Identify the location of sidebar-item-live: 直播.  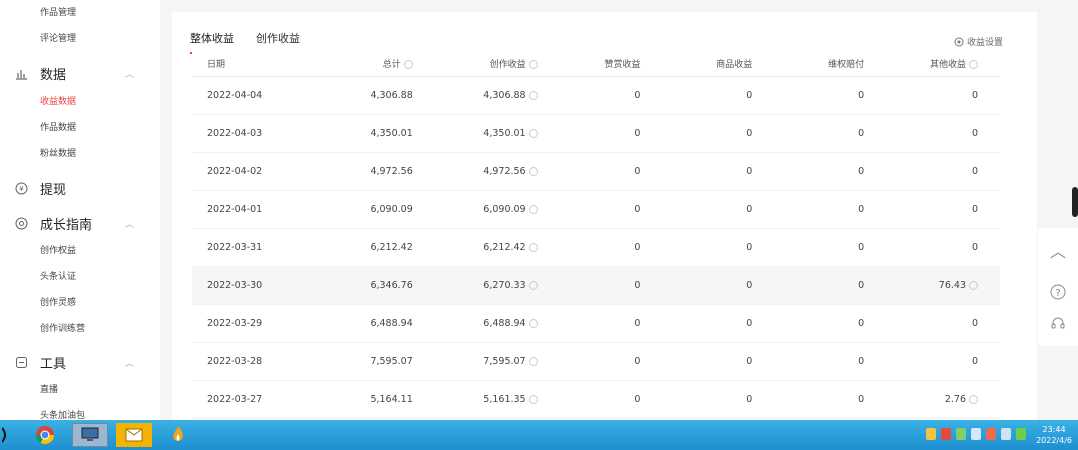
(49, 388).